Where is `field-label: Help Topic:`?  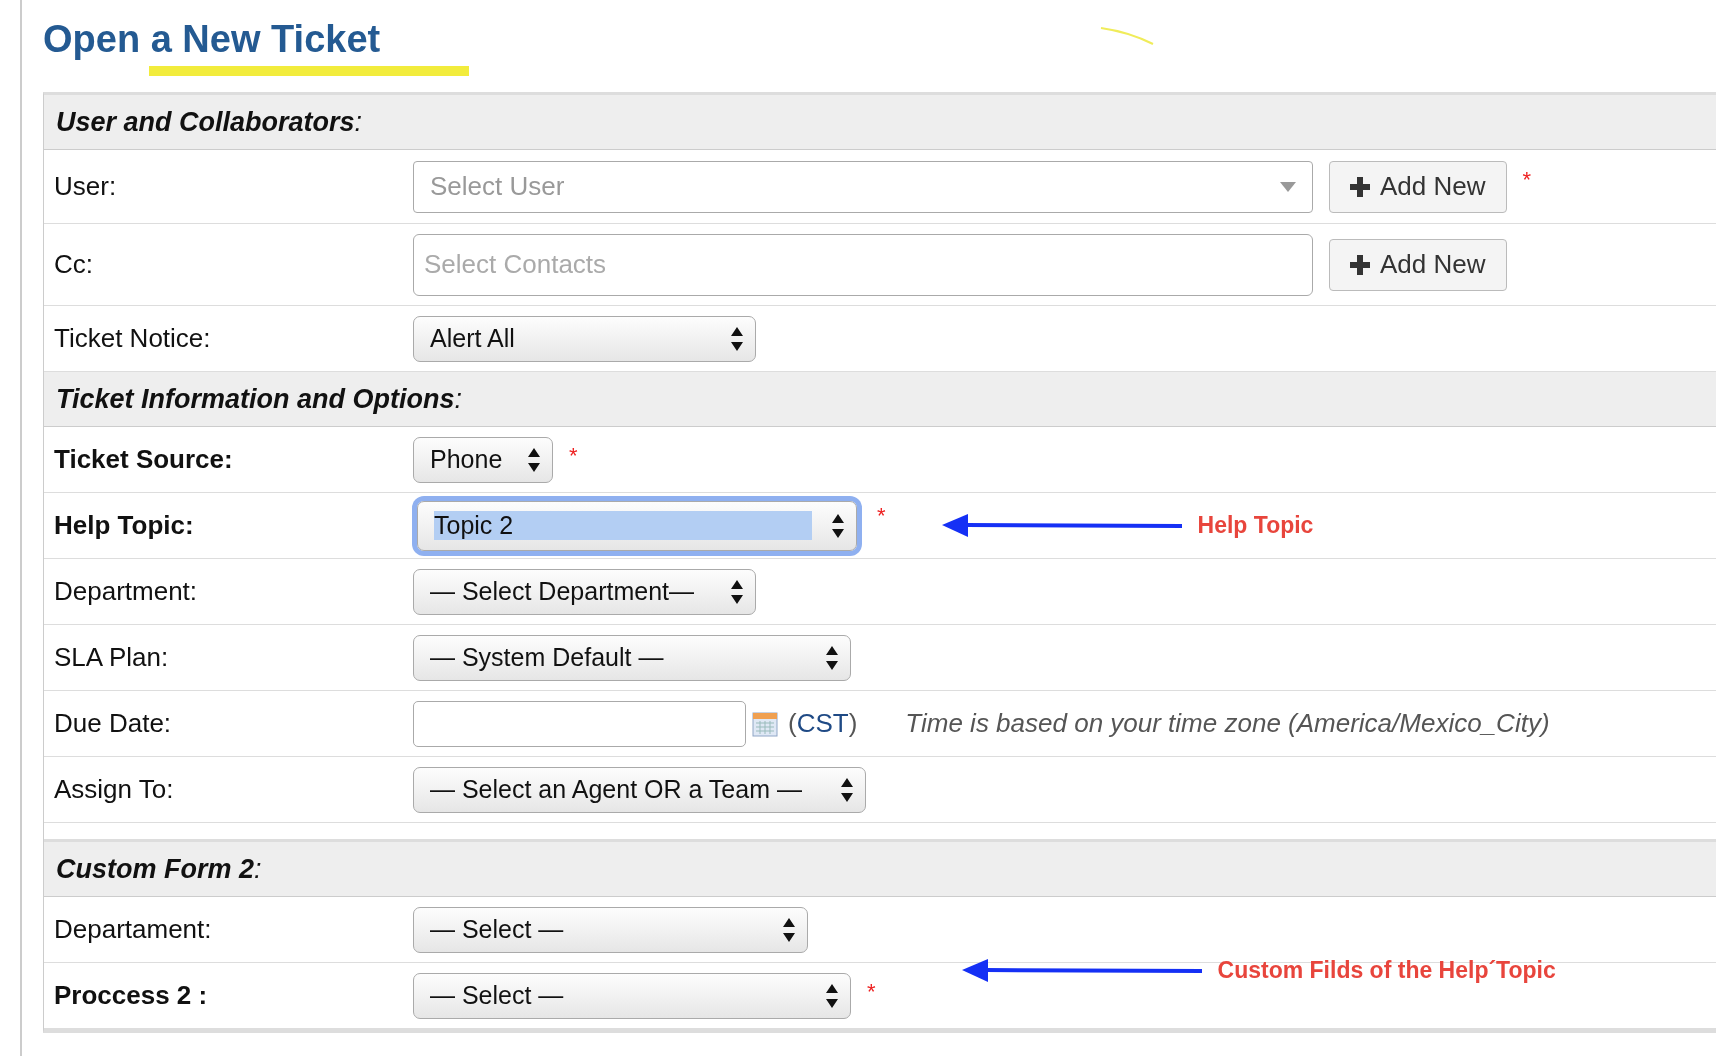 field-label: Help Topic: is located at coordinates (124, 525).